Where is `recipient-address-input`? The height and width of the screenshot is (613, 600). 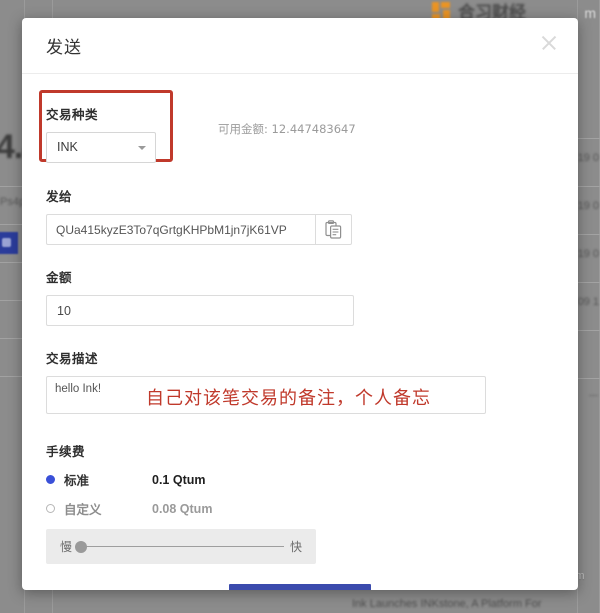
recipient-address-input is located at coordinates (181, 229).